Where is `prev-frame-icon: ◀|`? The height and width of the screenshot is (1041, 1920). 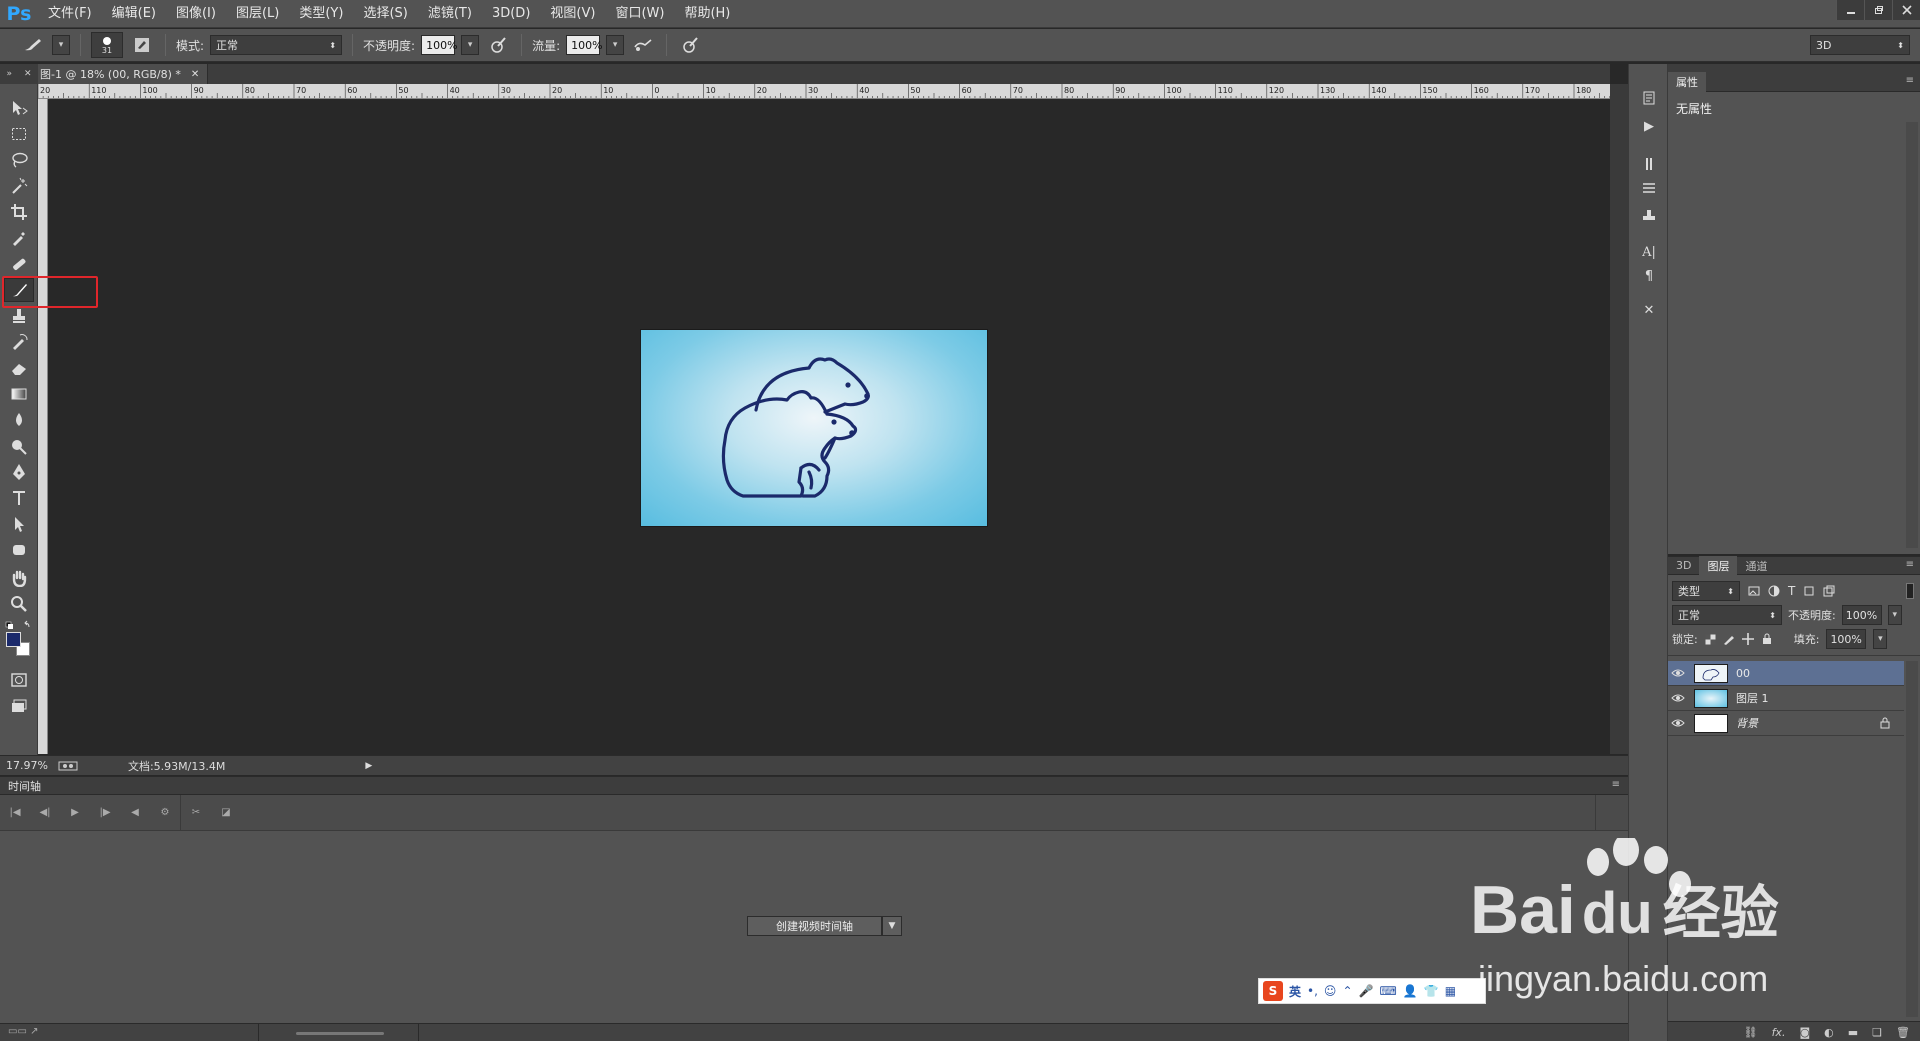
prev-frame-icon: ◀| is located at coordinates (45, 813).